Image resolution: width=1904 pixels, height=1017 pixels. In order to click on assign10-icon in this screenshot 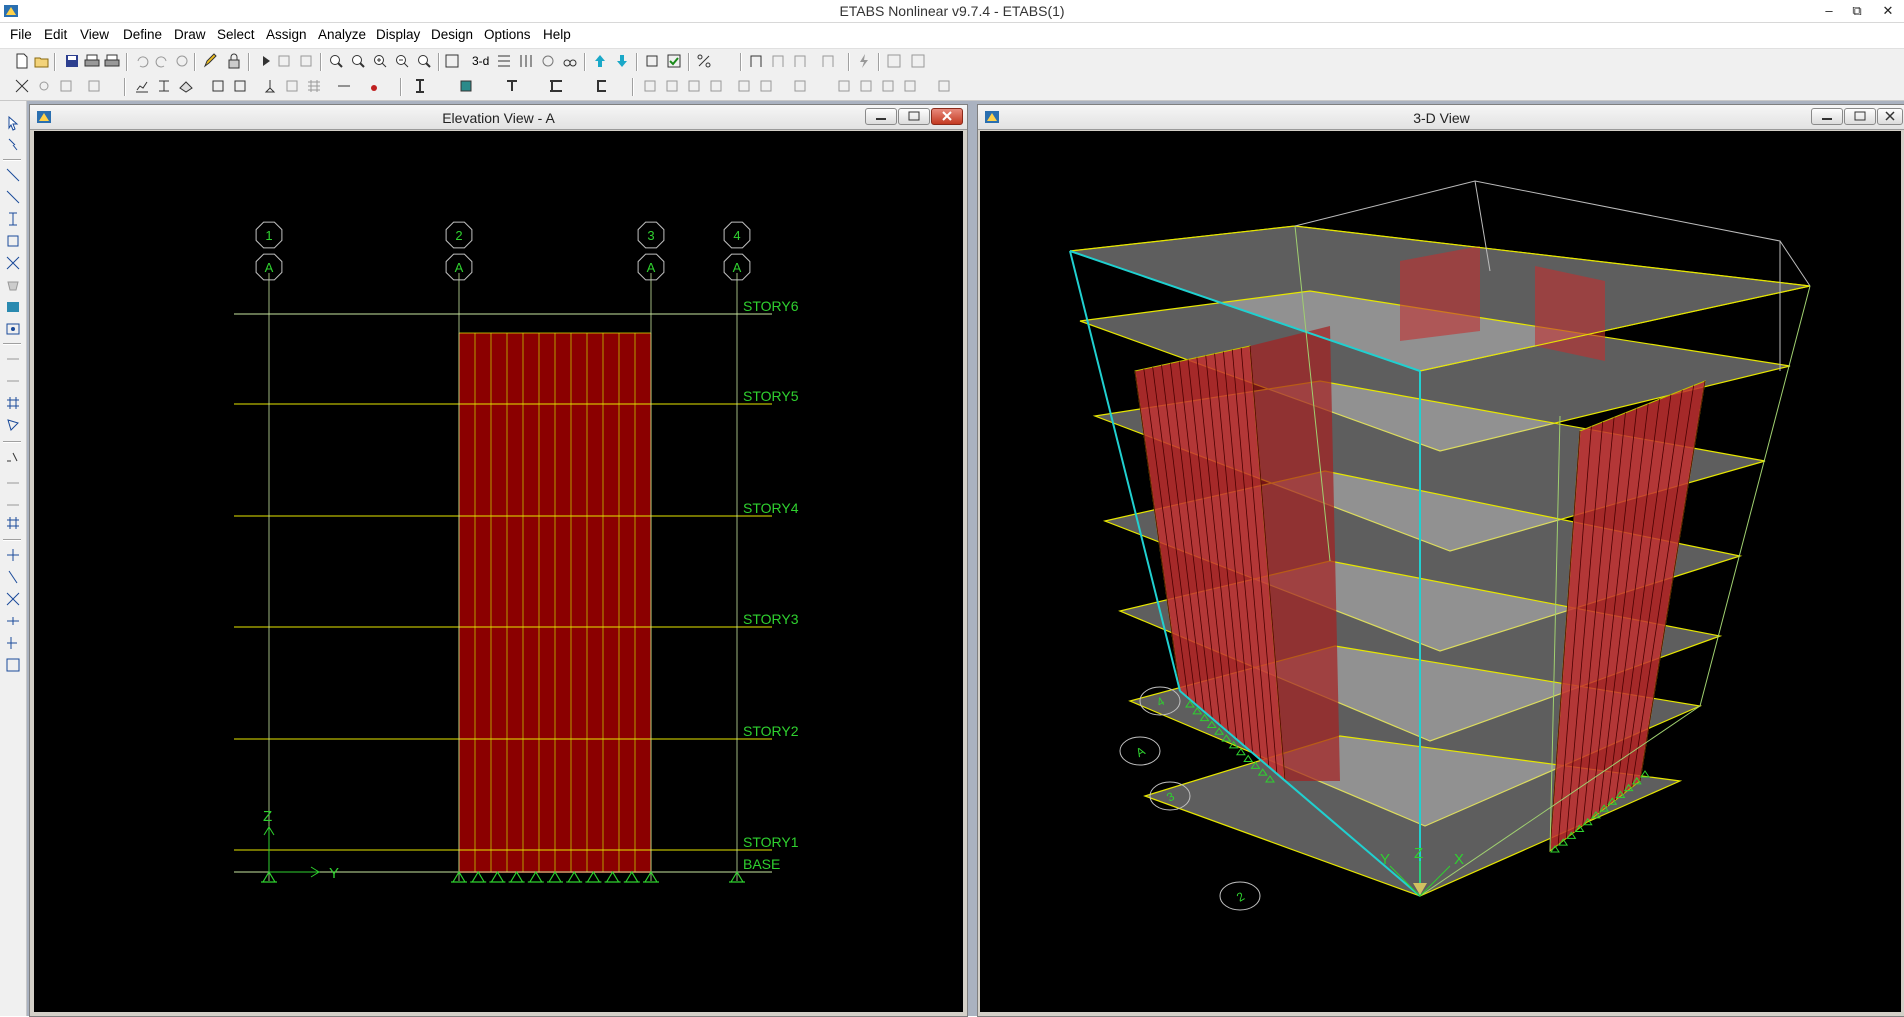, I will do `click(888, 86)`.